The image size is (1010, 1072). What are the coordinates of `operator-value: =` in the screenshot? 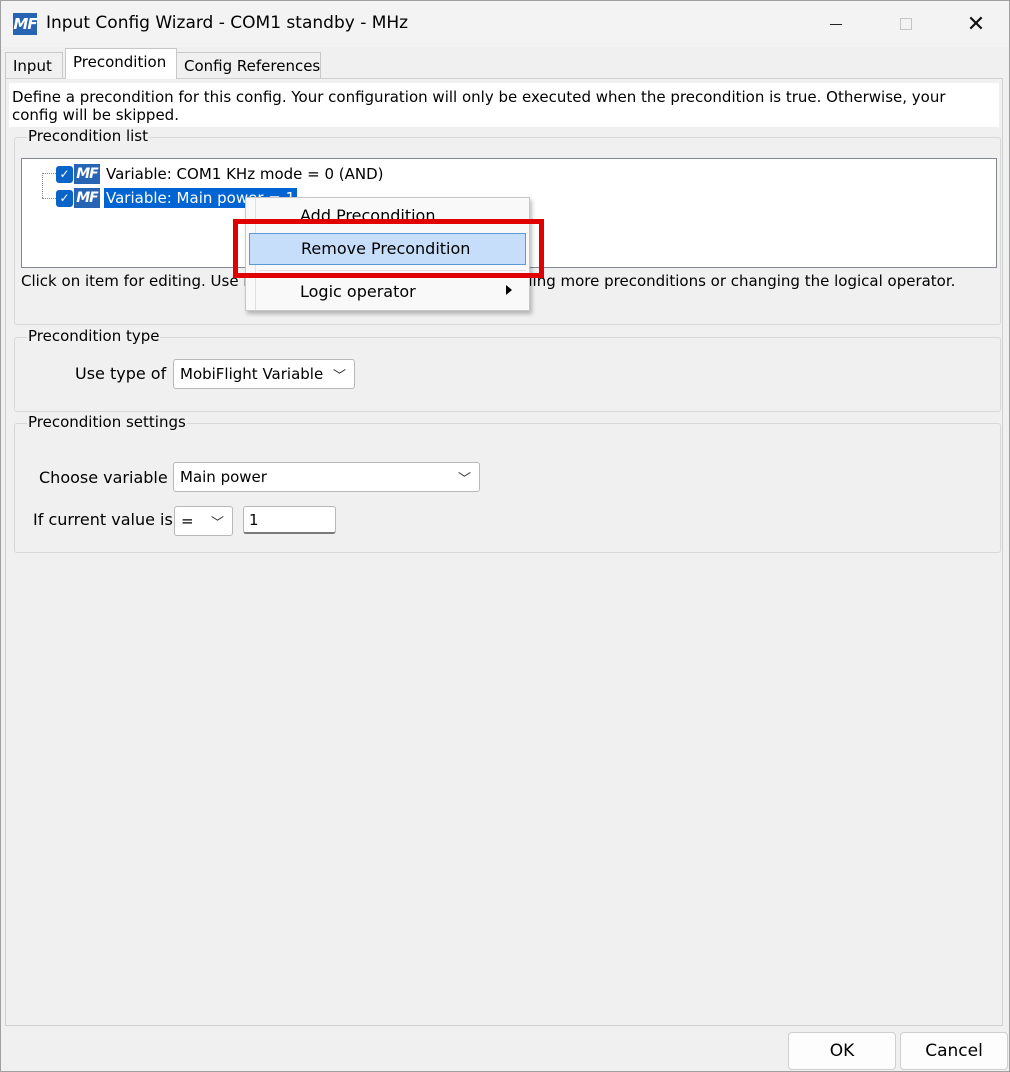 It's located at (187, 521).